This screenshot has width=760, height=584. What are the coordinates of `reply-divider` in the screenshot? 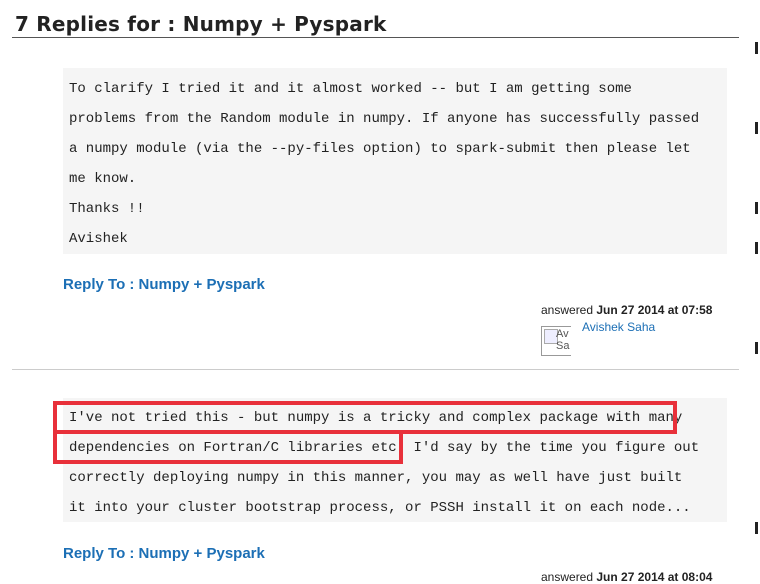 It's located at (375, 369).